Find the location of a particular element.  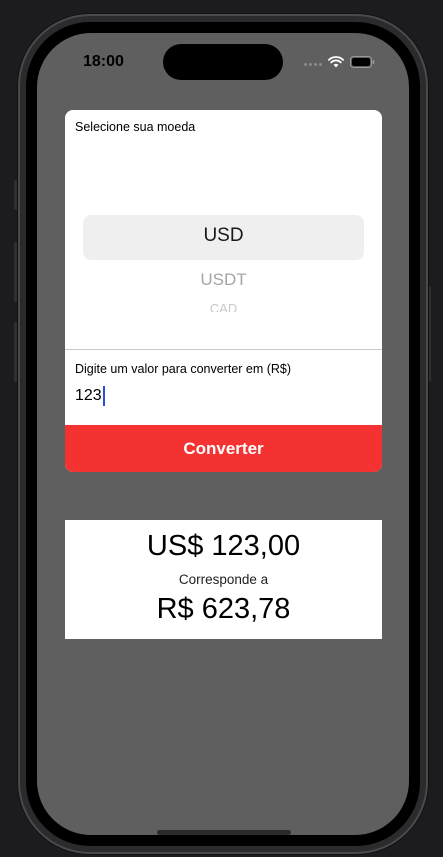

home-indicator is located at coordinates (224, 832).